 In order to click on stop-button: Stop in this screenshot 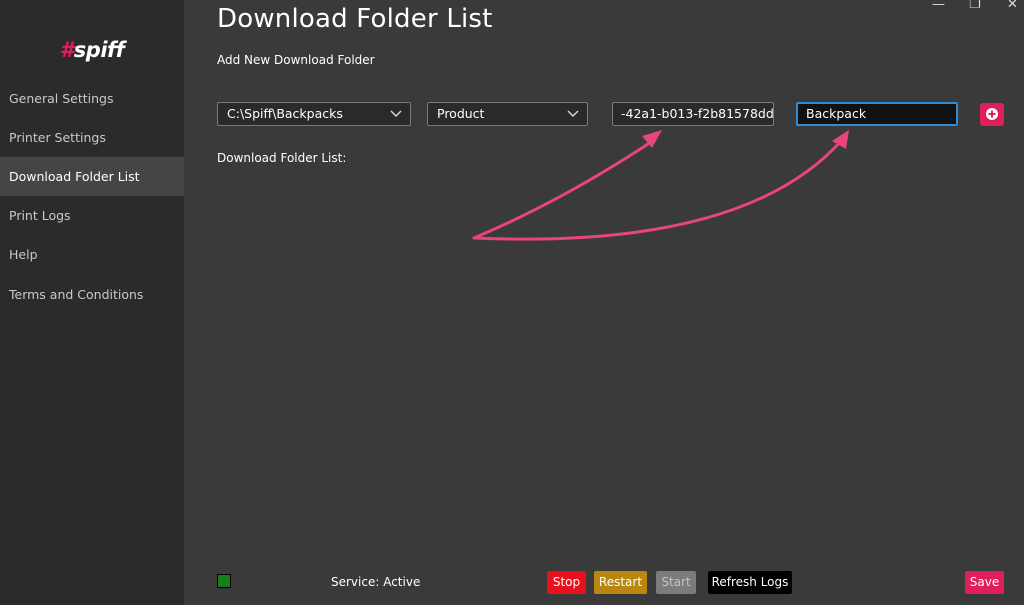, I will do `click(566, 582)`.